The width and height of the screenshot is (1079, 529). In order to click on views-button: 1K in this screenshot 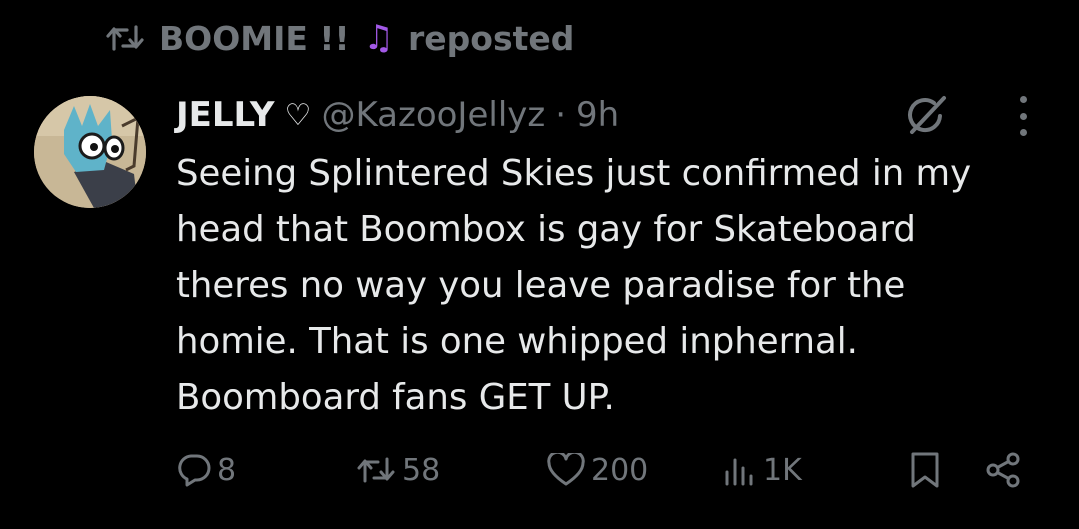, I will do `click(762, 470)`.